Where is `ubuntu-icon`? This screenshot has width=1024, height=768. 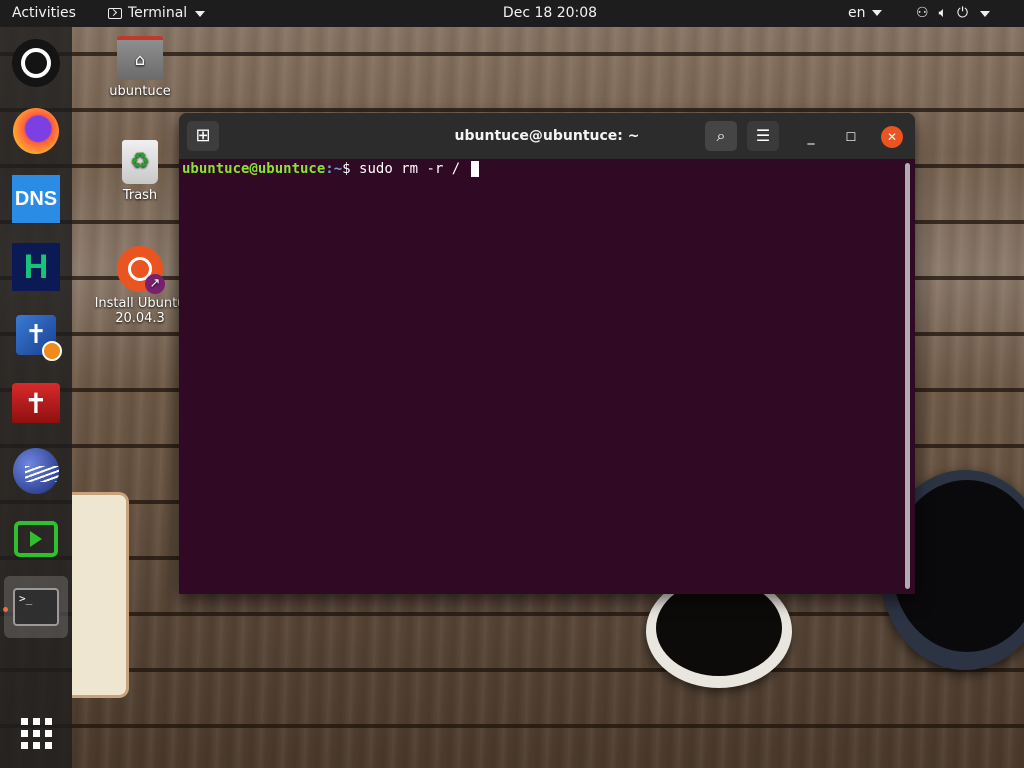 ubuntu-icon is located at coordinates (36, 63).